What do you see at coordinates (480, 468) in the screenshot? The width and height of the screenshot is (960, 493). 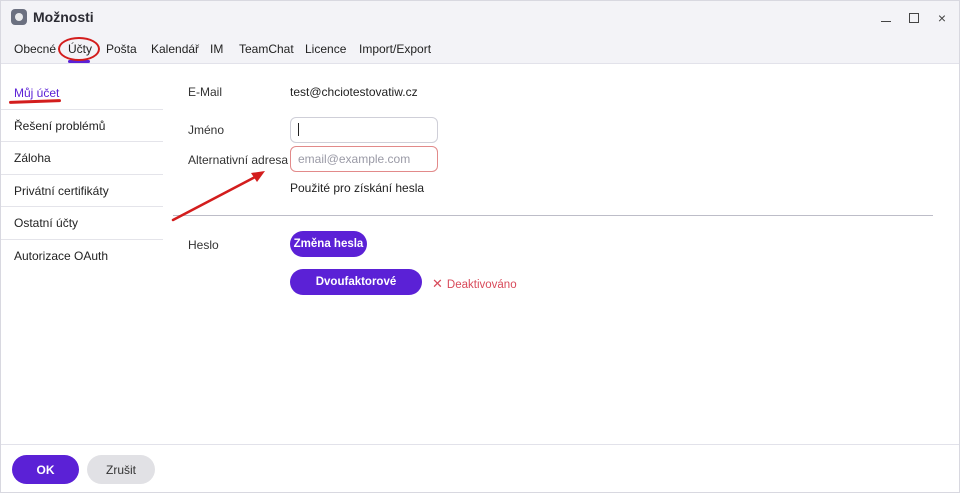 I see `dialog-footer: OK Zrušit` at bounding box center [480, 468].